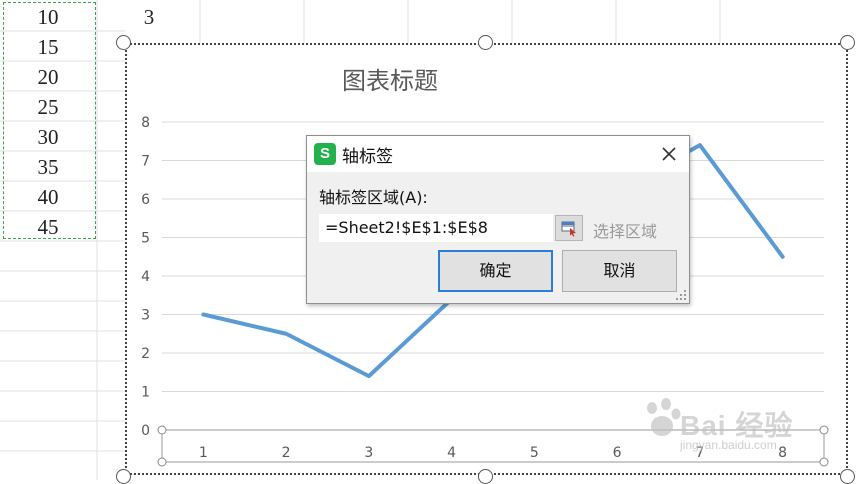 This screenshot has width=857, height=484. Describe the element at coordinates (123, 476) in the screenshot. I see `resize-handle-bottom-left` at that location.